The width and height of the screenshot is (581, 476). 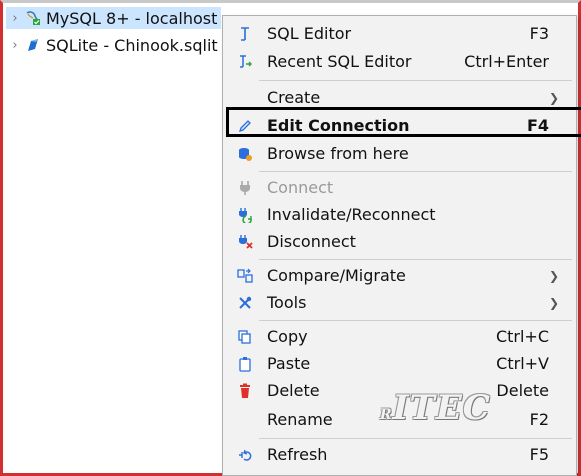 What do you see at coordinates (403, 122) in the screenshot?
I see `edit-connection-highlight-box` at bounding box center [403, 122].